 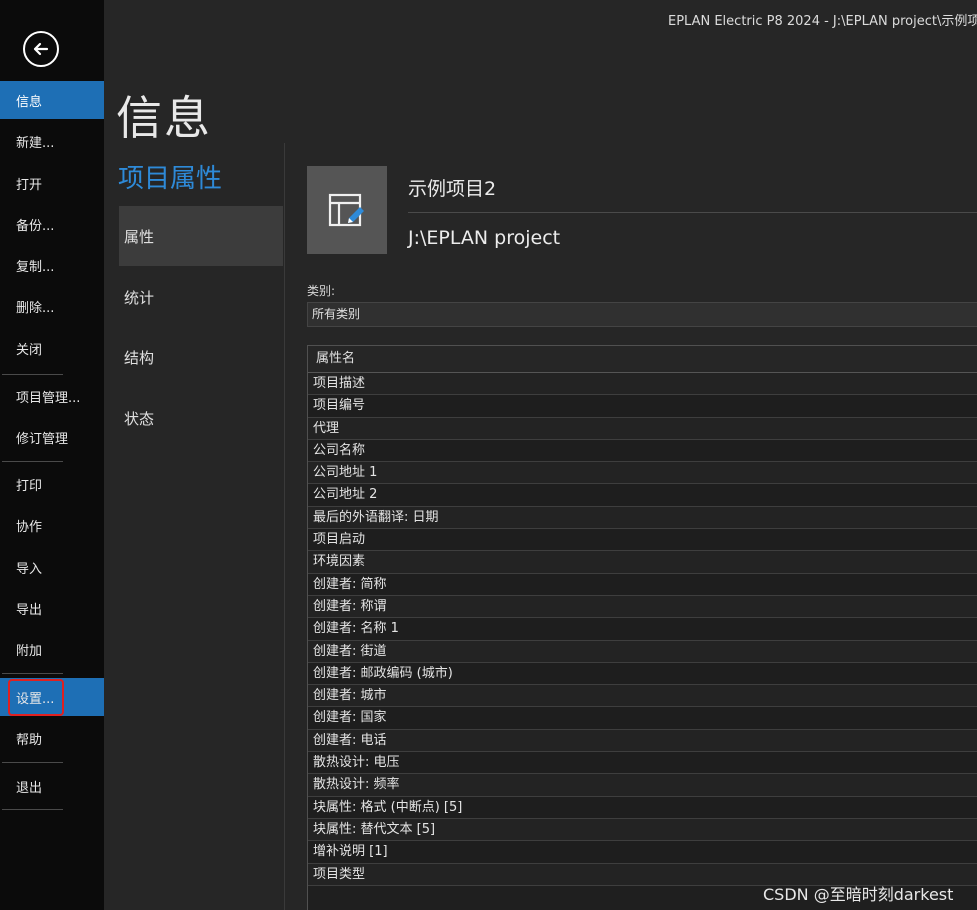 I want to click on table-row: 创建者: 名称 1, so click(x=642, y=629).